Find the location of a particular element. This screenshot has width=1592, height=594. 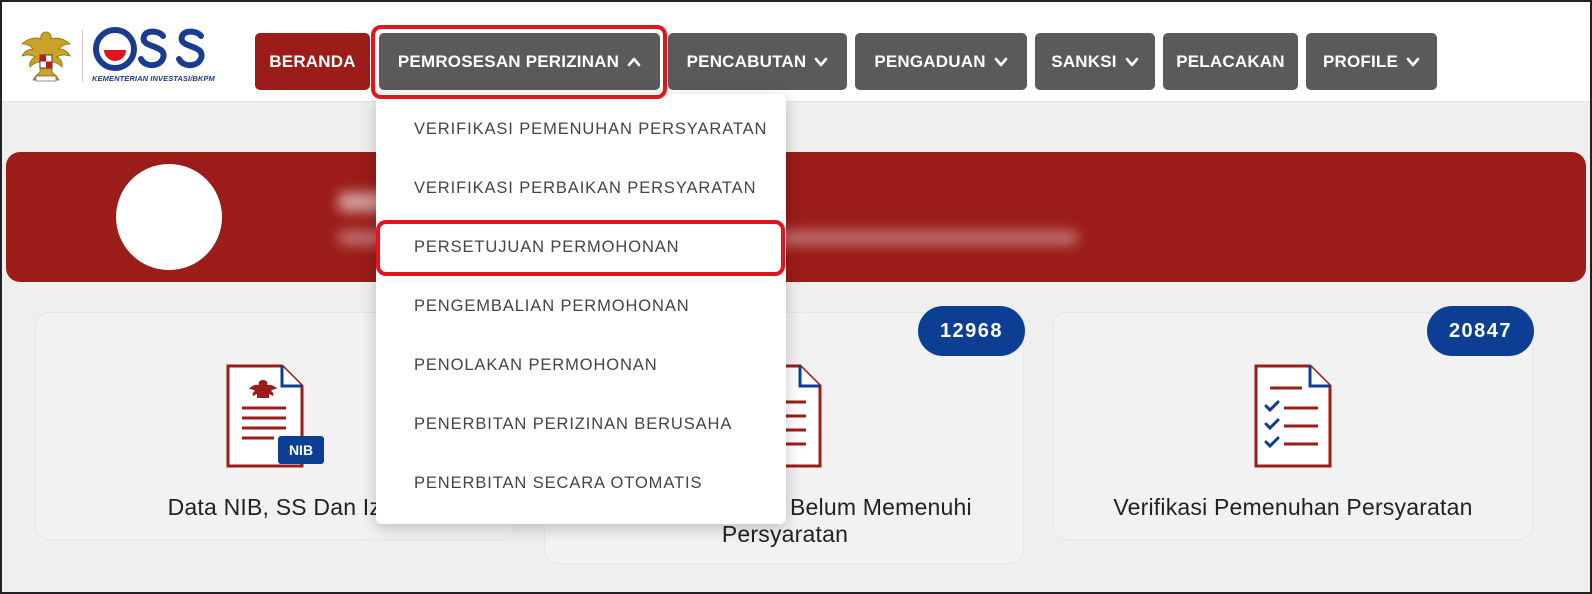

nav-pelacakan: PELACAKAN is located at coordinates (1230, 61).